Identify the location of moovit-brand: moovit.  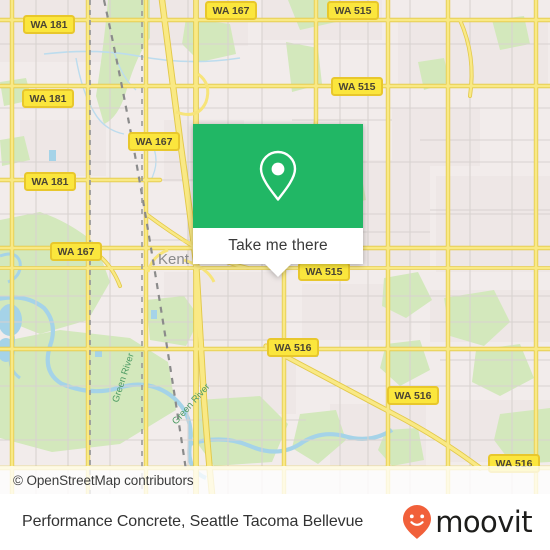
(467, 522).